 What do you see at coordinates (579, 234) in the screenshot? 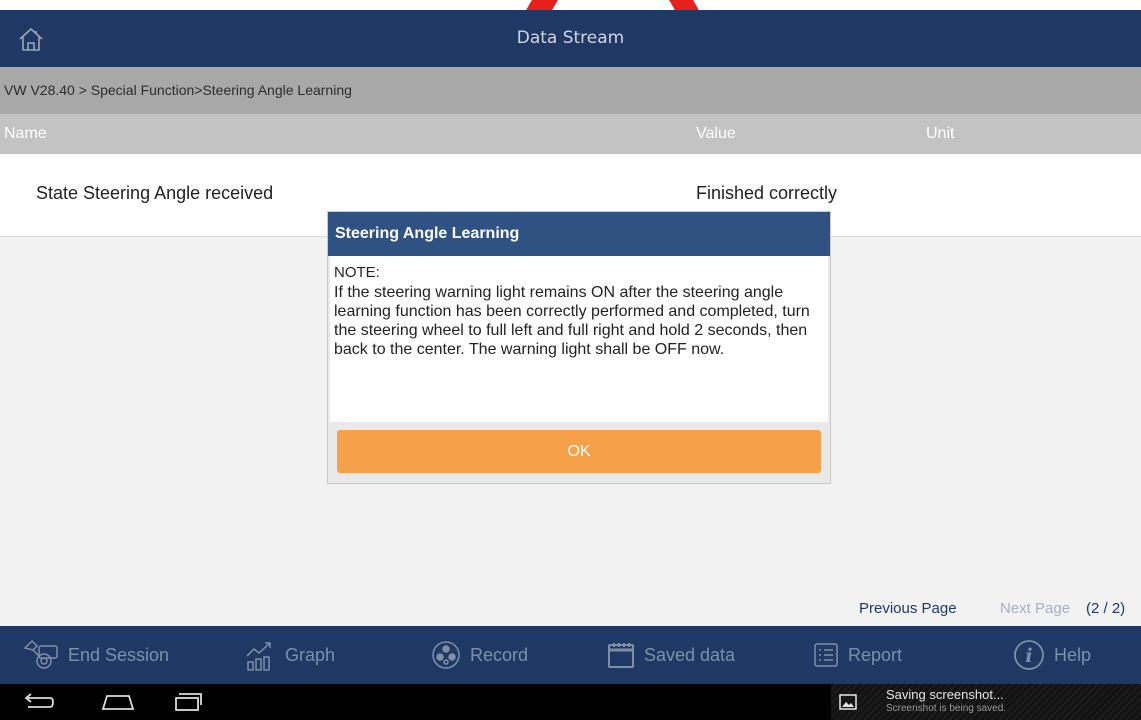
I see `dialog-header: Steering Angle Learning` at bounding box center [579, 234].